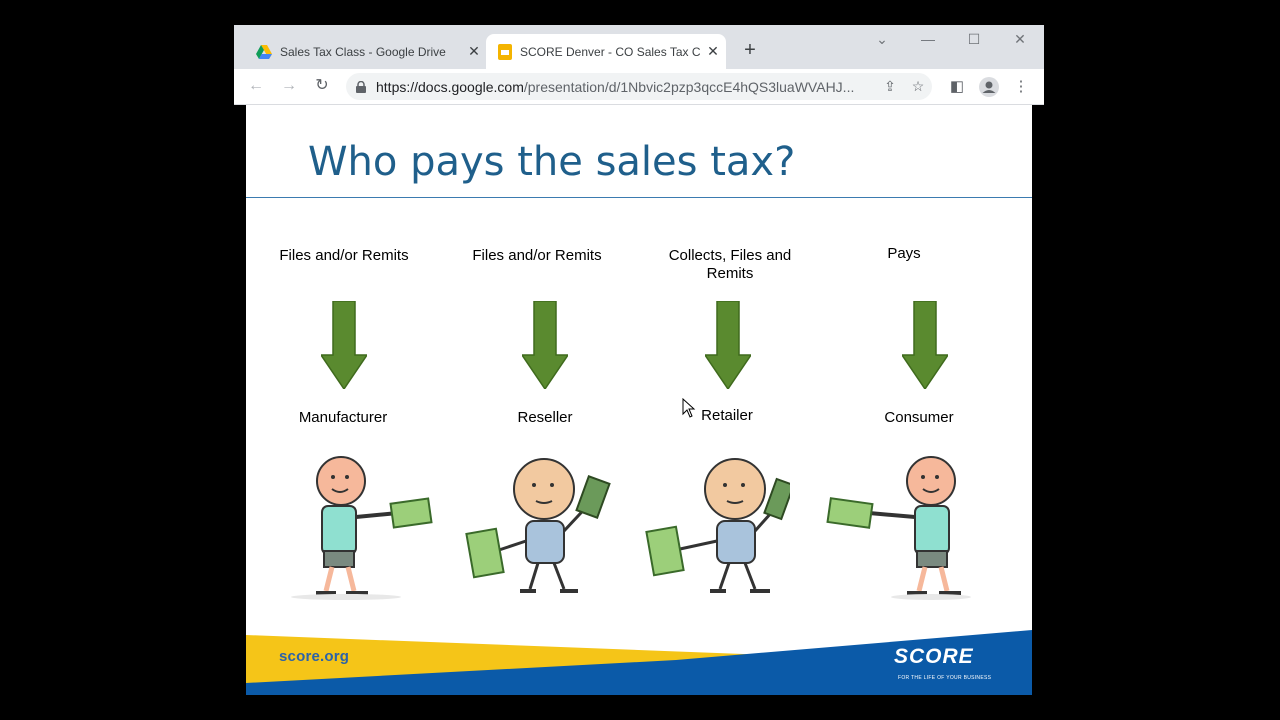  Describe the element at coordinates (890, 86) in the screenshot. I see `share-icon: ⇪` at that location.